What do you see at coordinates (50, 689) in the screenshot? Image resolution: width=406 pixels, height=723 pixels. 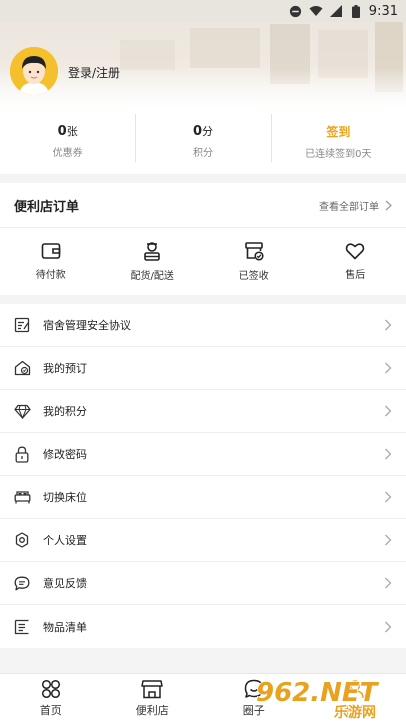 I see `home-icon` at bounding box center [50, 689].